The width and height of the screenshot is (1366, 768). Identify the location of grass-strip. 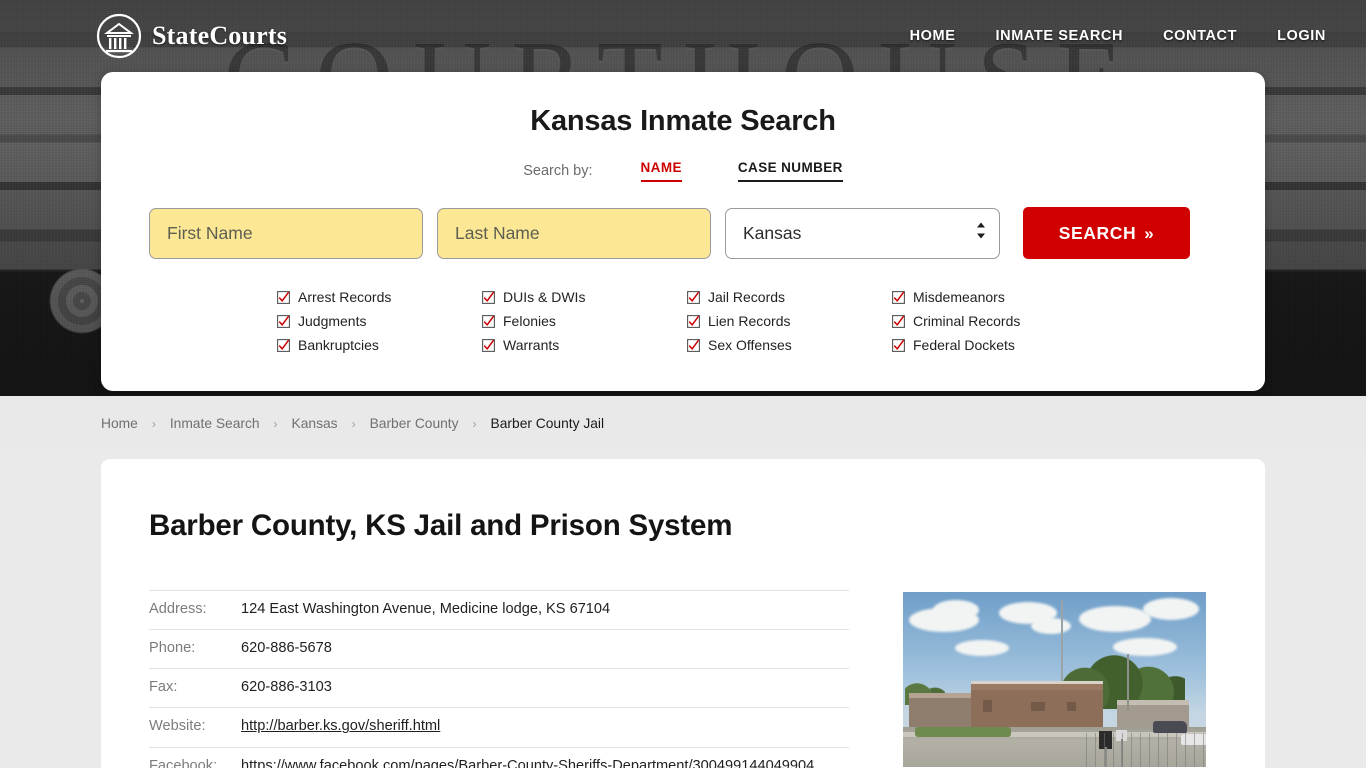
(963, 732).